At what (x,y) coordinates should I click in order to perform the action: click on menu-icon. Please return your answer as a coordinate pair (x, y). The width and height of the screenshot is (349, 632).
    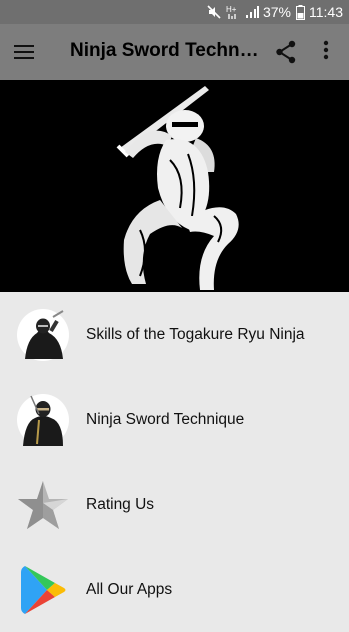
    Looking at the image, I should click on (24, 52).